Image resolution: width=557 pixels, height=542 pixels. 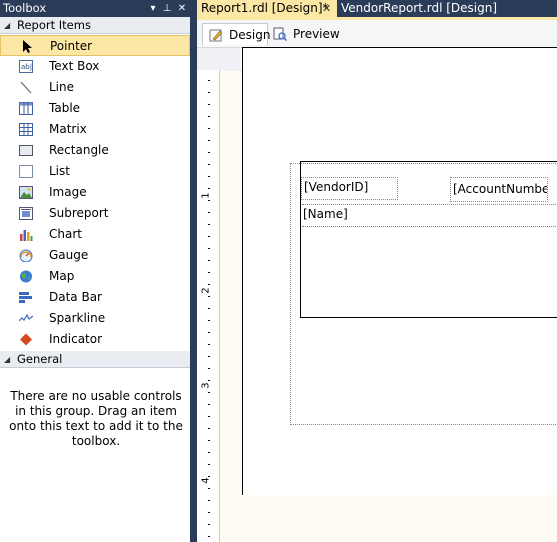 What do you see at coordinates (95, 192) in the screenshot?
I see `tool-item-image: Image` at bounding box center [95, 192].